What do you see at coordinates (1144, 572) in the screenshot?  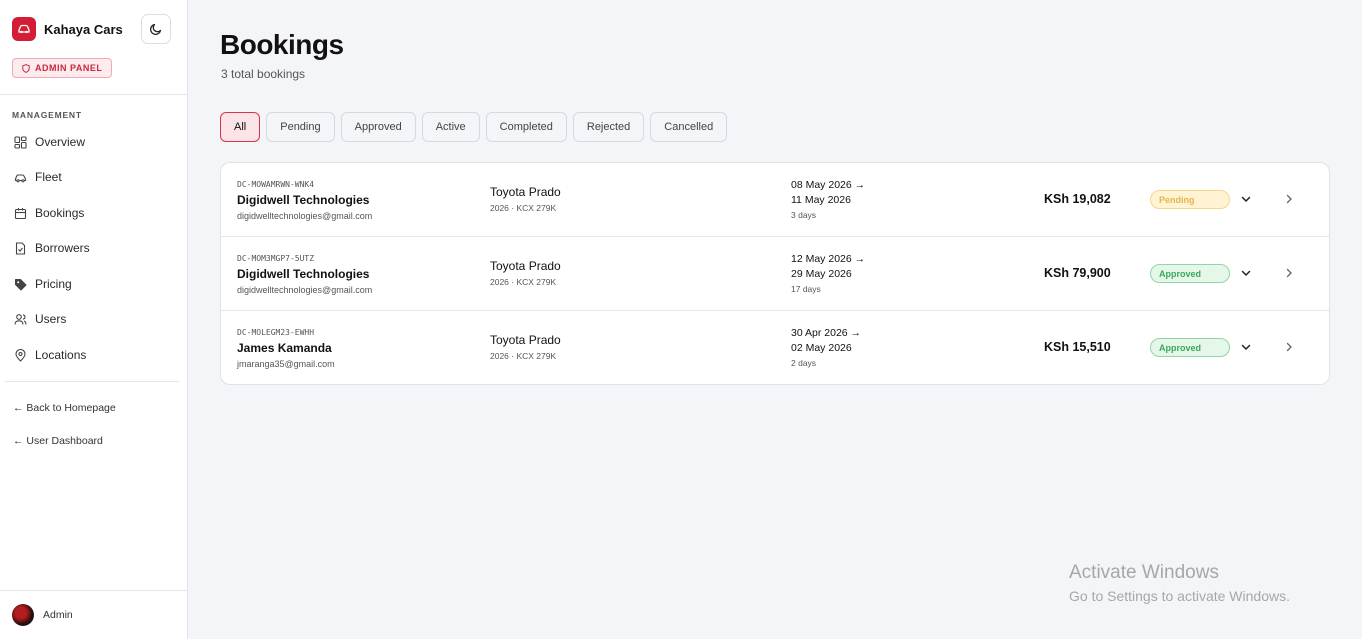 I see `windows-activation-title: Activate Windows` at bounding box center [1144, 572].